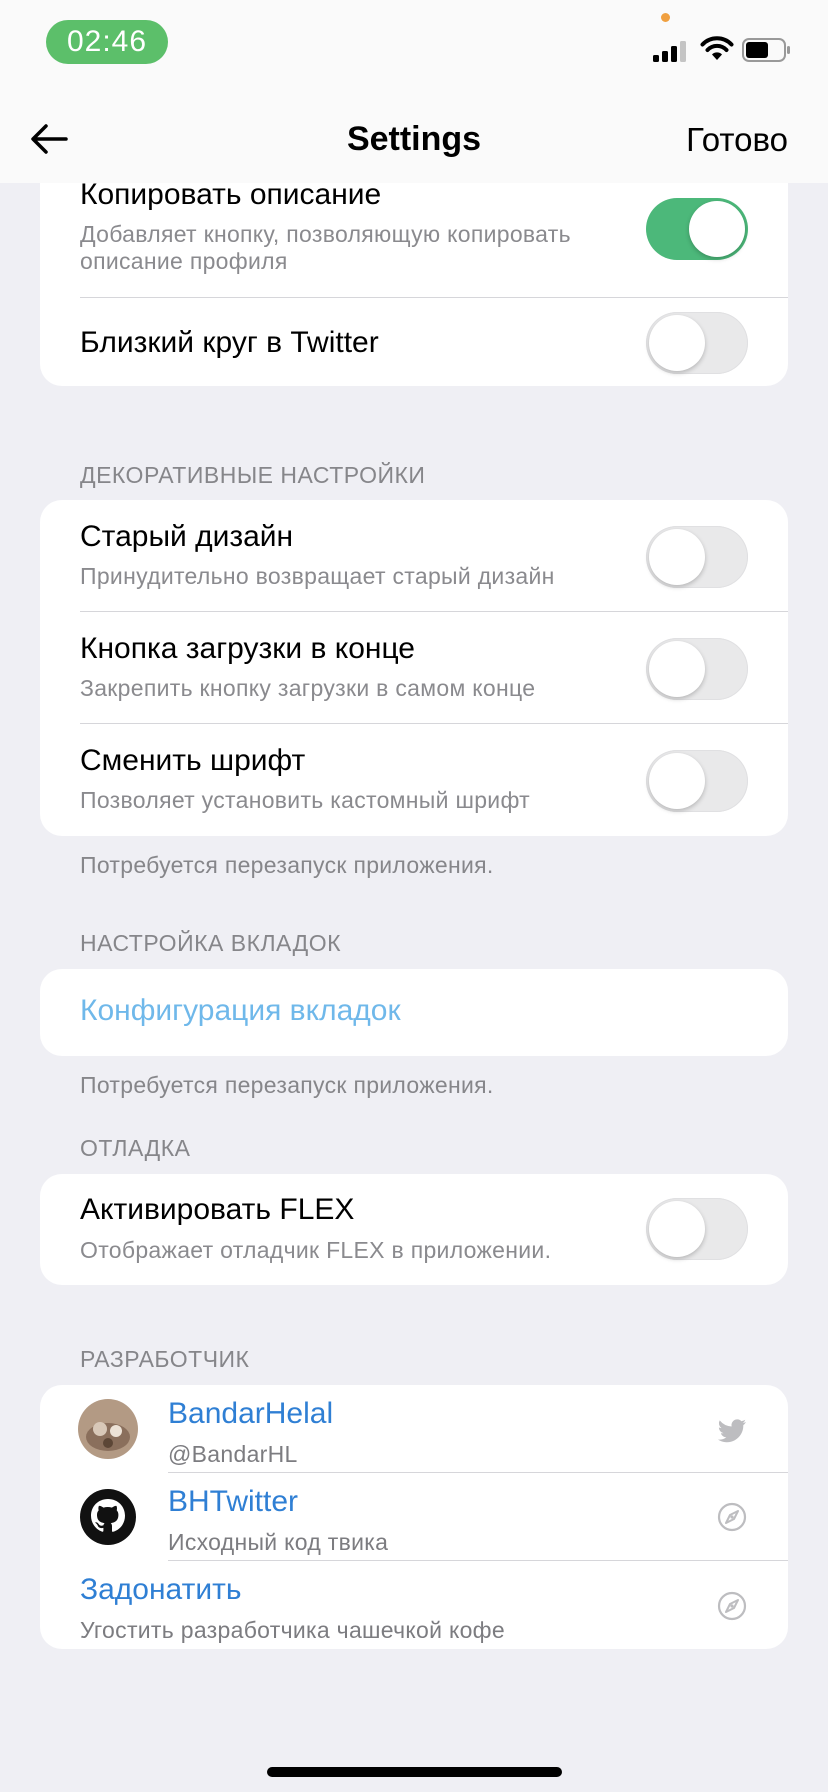 The width and height of the screenshot is (828, 1792). What do you see at coordinates (233, 1502) in the screenshot?
I see `developer-name: BHTwitter` at bounding box center [233, 1502].